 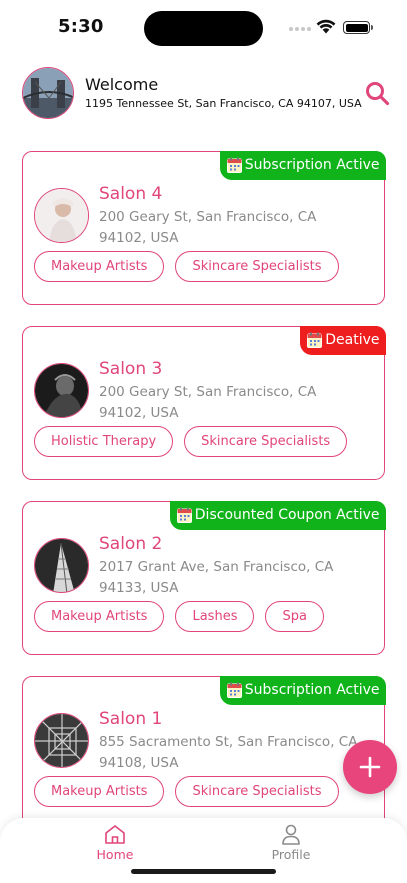 What do you see at coordinates (358, 27) in the screenshot?
I see `battery-icon` at bounding box center [358, 27].